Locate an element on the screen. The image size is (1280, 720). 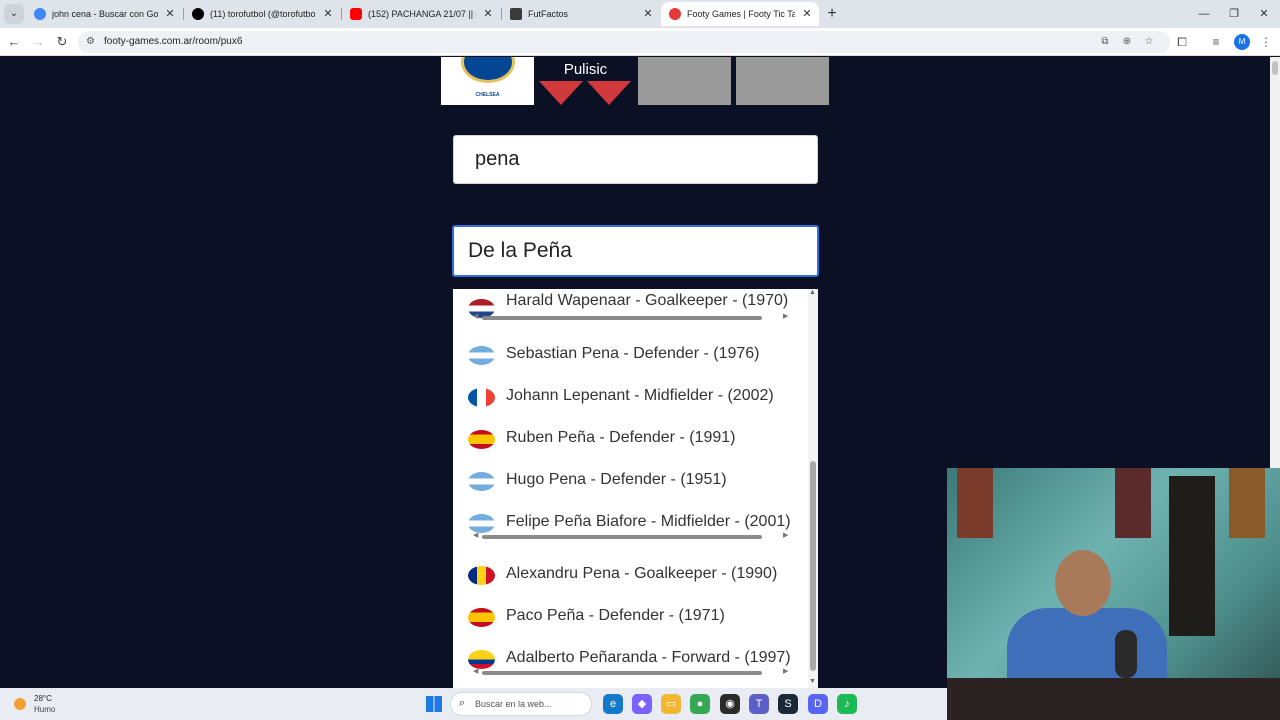
search-icon: ⌕ is located at coordinates (462, 703).